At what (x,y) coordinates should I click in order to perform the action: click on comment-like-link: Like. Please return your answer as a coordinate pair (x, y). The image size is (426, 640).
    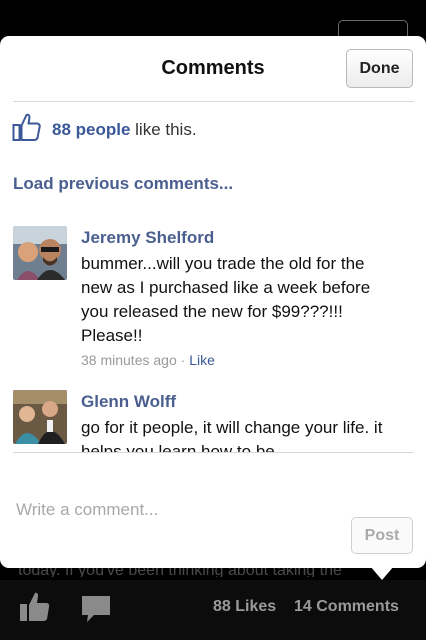
    Looking at the image, I should click on (202, 360).